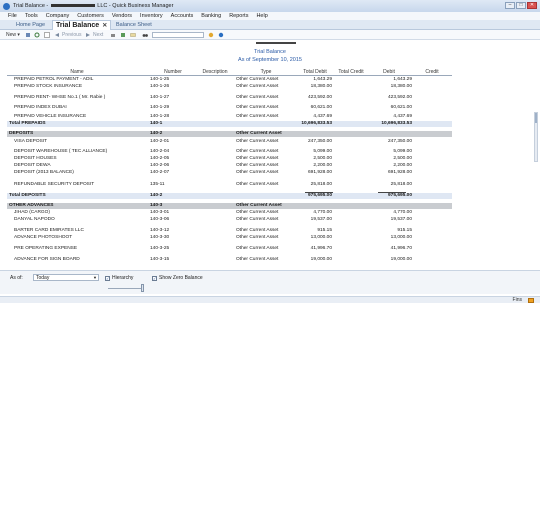  What do you see at coordinates (37, 35) in the screenshot?
I see `refresh-icon` at bounding box center [37, 35].